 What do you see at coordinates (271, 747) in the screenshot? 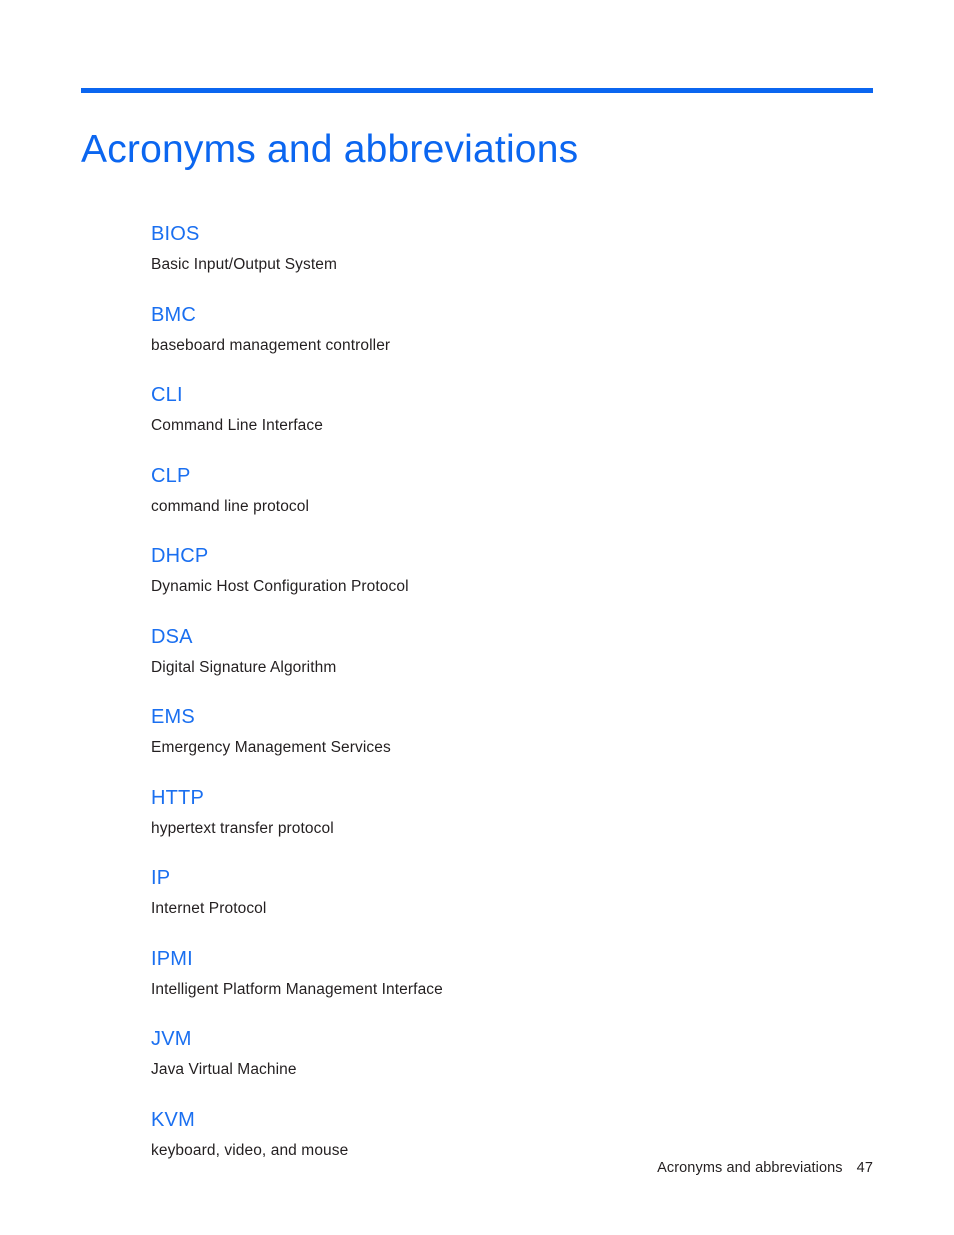
I see `glossary-definition: Emergency Management Services` at bounding box center [271, 747].